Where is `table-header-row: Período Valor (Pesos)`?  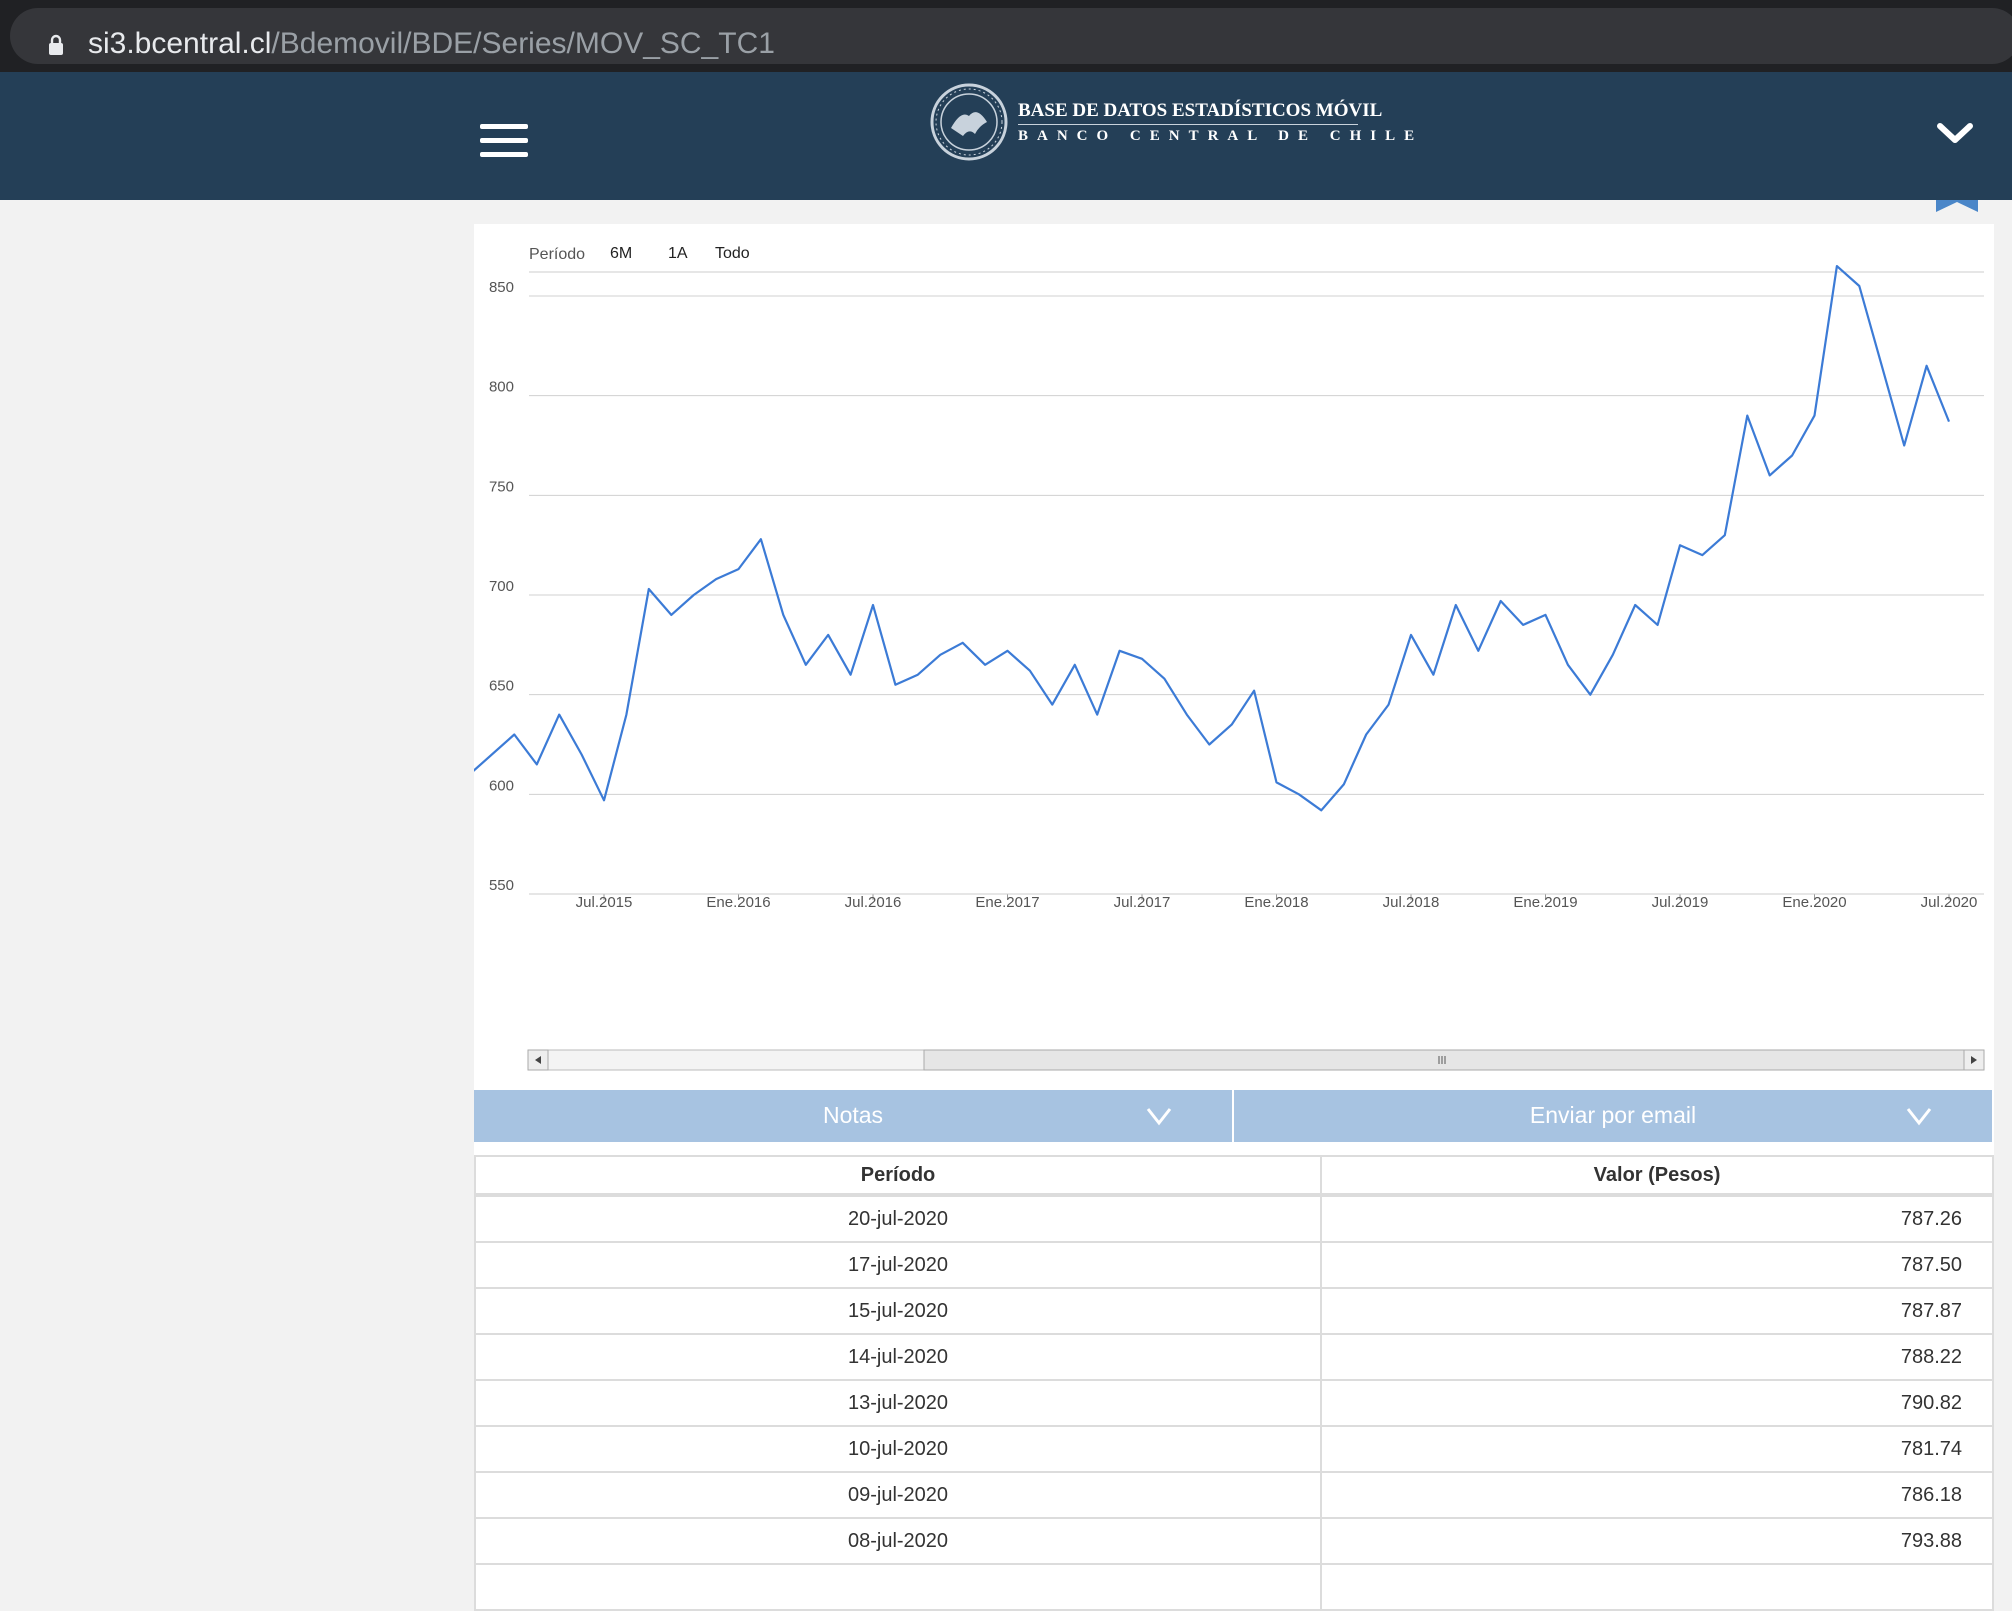
table-header-row: Período Valor (Pesos) is located at coordinates (1233, 1176).